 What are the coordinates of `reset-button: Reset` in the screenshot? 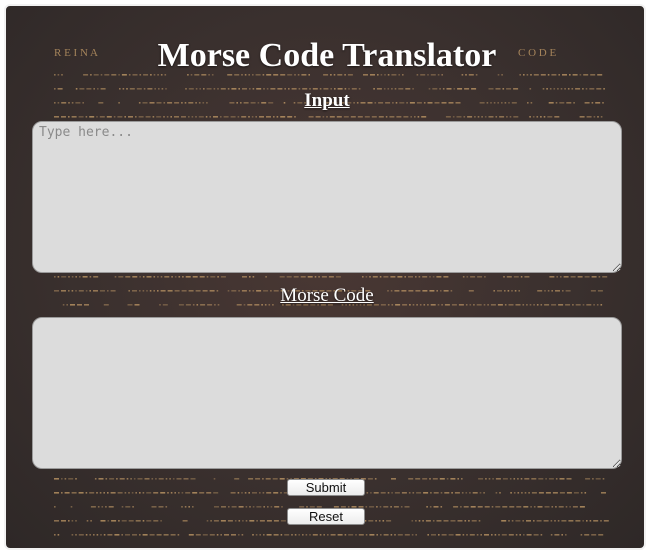 It's located at (326, 516).